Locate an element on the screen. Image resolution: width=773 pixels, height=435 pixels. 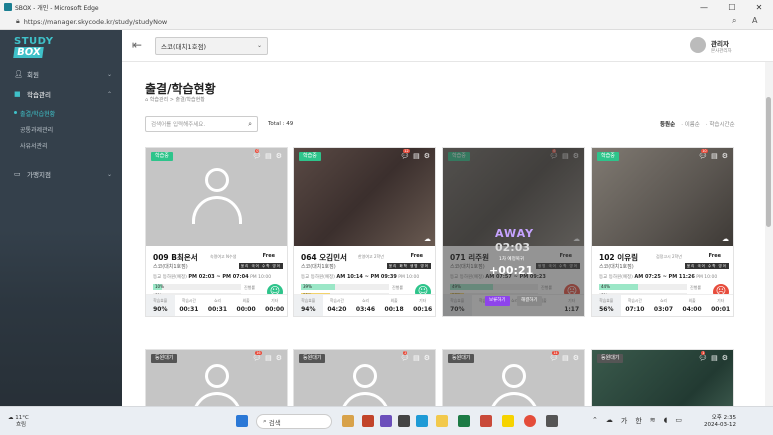
stat-rest: 쇼리 03:07 is located at coordinates (663, 305).